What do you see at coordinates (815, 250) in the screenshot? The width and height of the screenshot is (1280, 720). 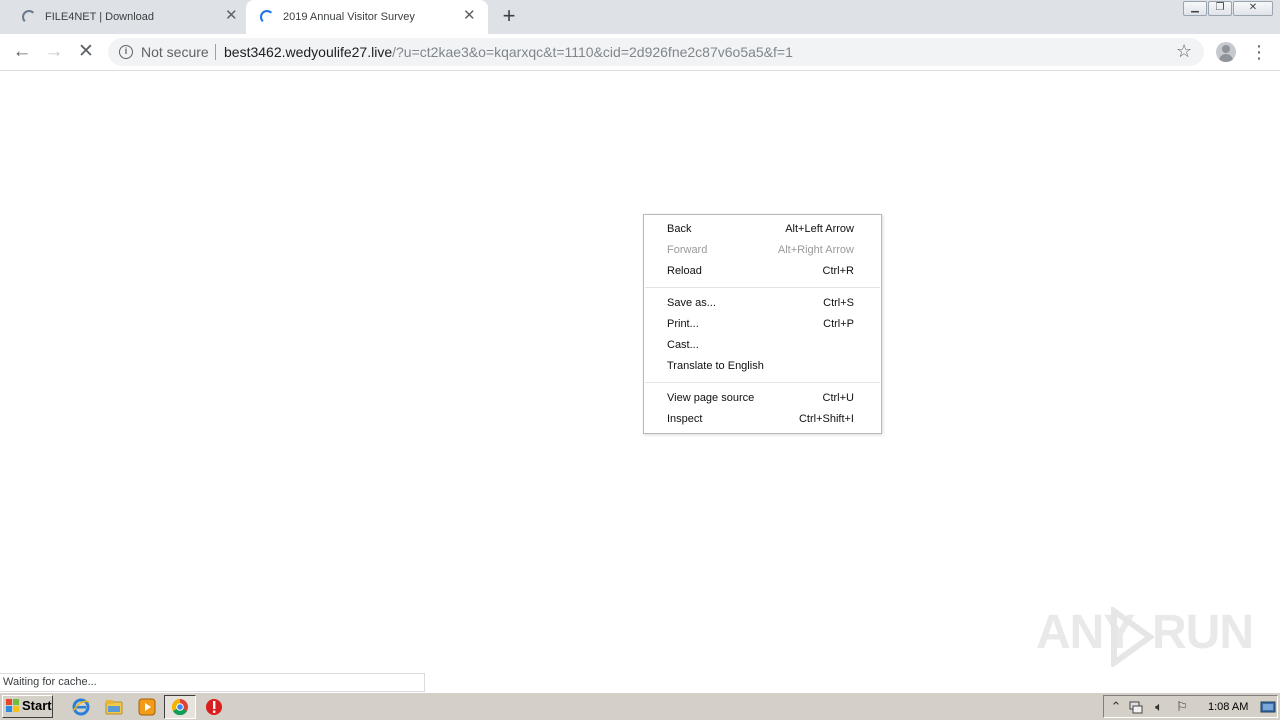 I see `menu-item-shortcut: Alt+Right Arrow` at bounding box center [815, 250].